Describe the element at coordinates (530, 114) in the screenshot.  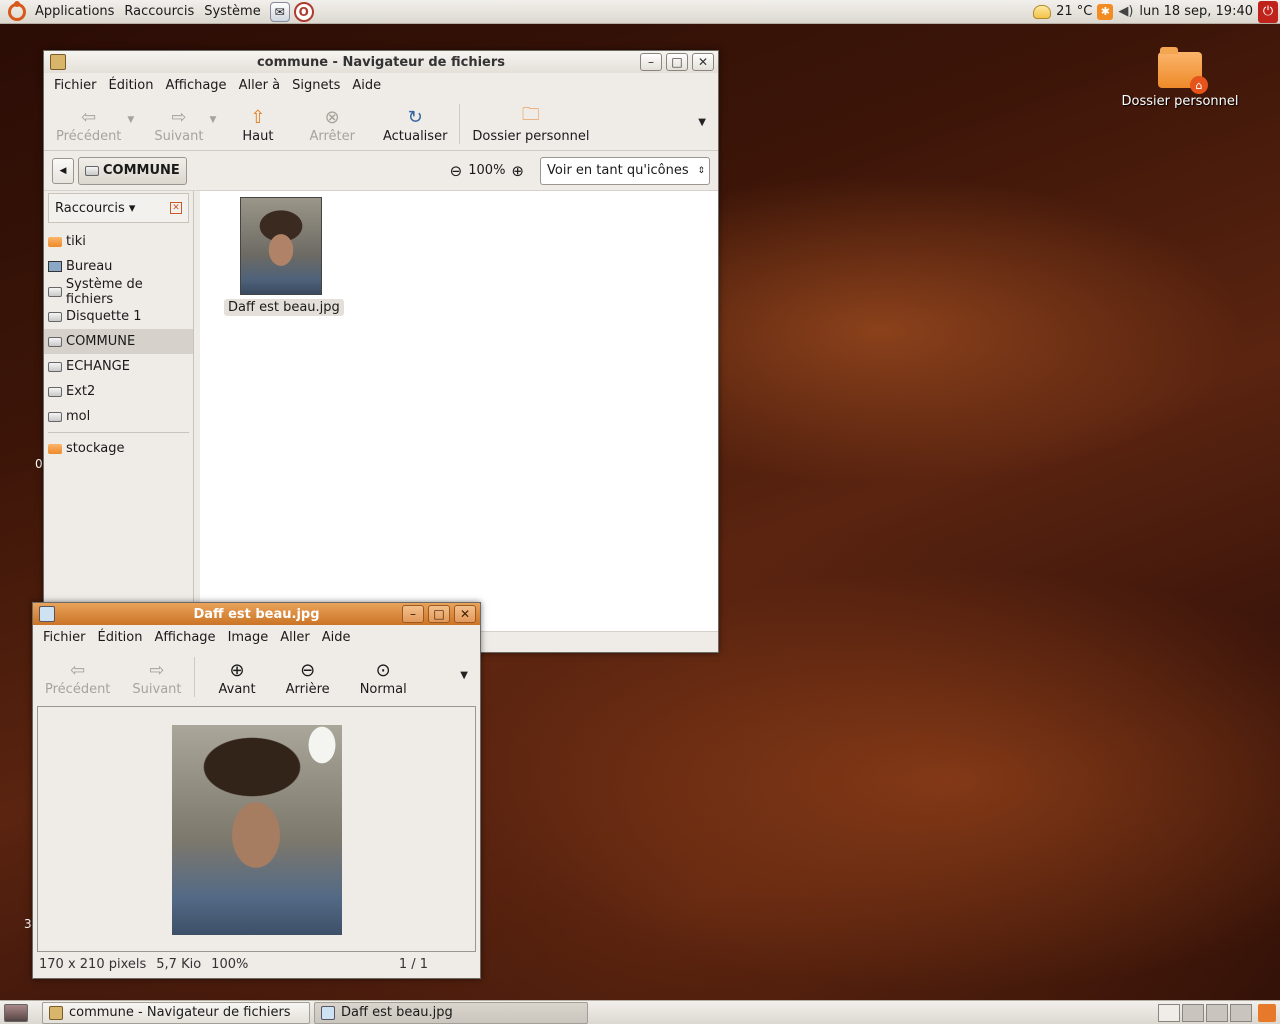
I see `home-folder-icon: 🗀` at that location.